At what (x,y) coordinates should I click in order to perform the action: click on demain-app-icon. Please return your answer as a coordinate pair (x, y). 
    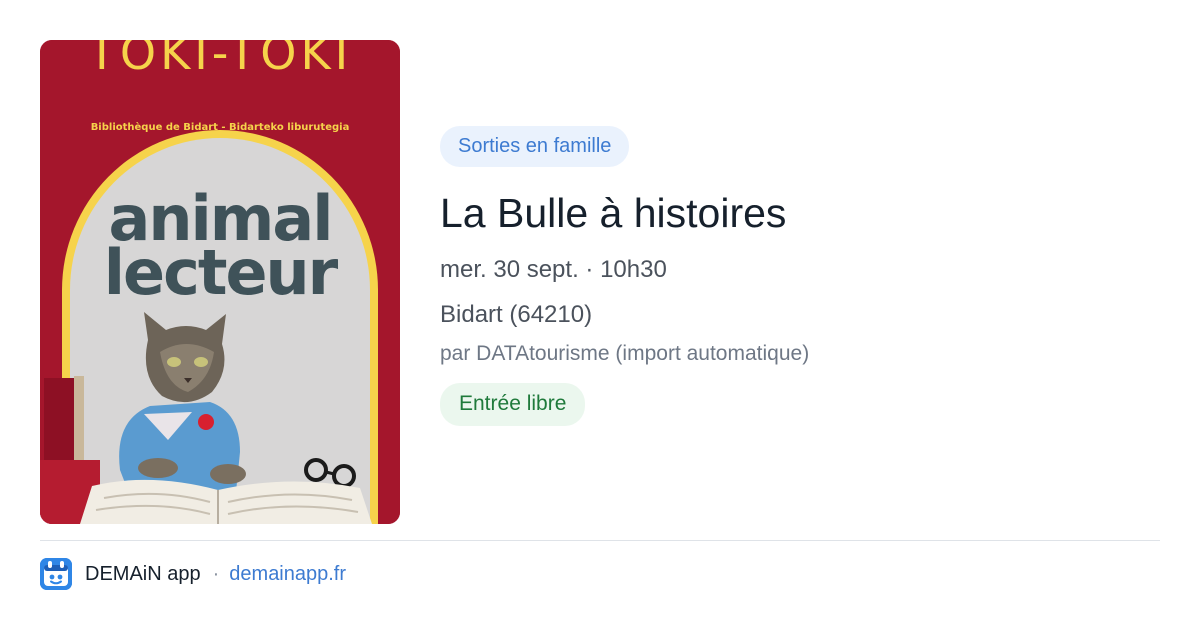
    Looking at the image, I should click on (56, 574).